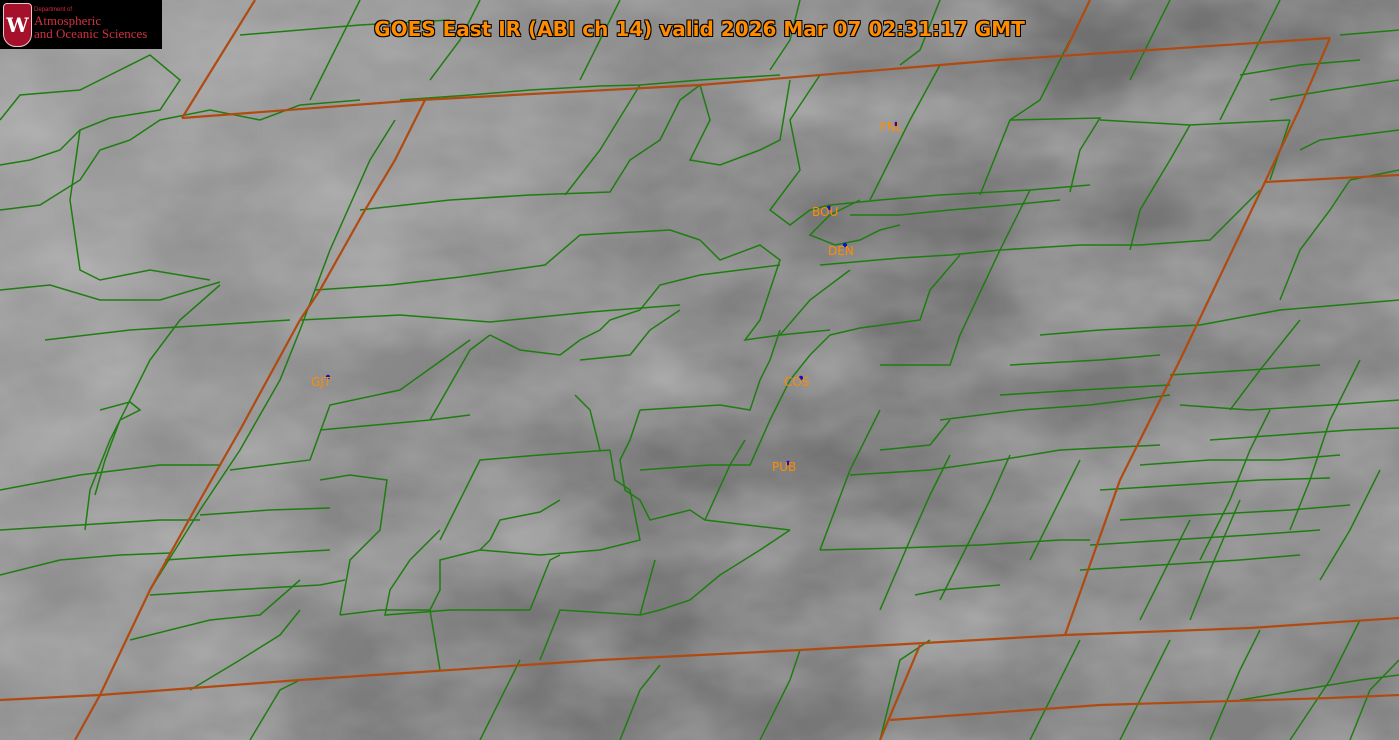  Describe the element at coordinates (841, 251) in the screenshot. I see `station-label-den: DEN` at that location.